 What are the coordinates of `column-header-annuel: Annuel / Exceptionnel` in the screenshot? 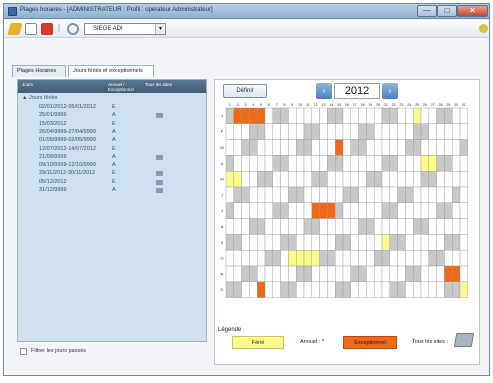 It's located at (123, 87).